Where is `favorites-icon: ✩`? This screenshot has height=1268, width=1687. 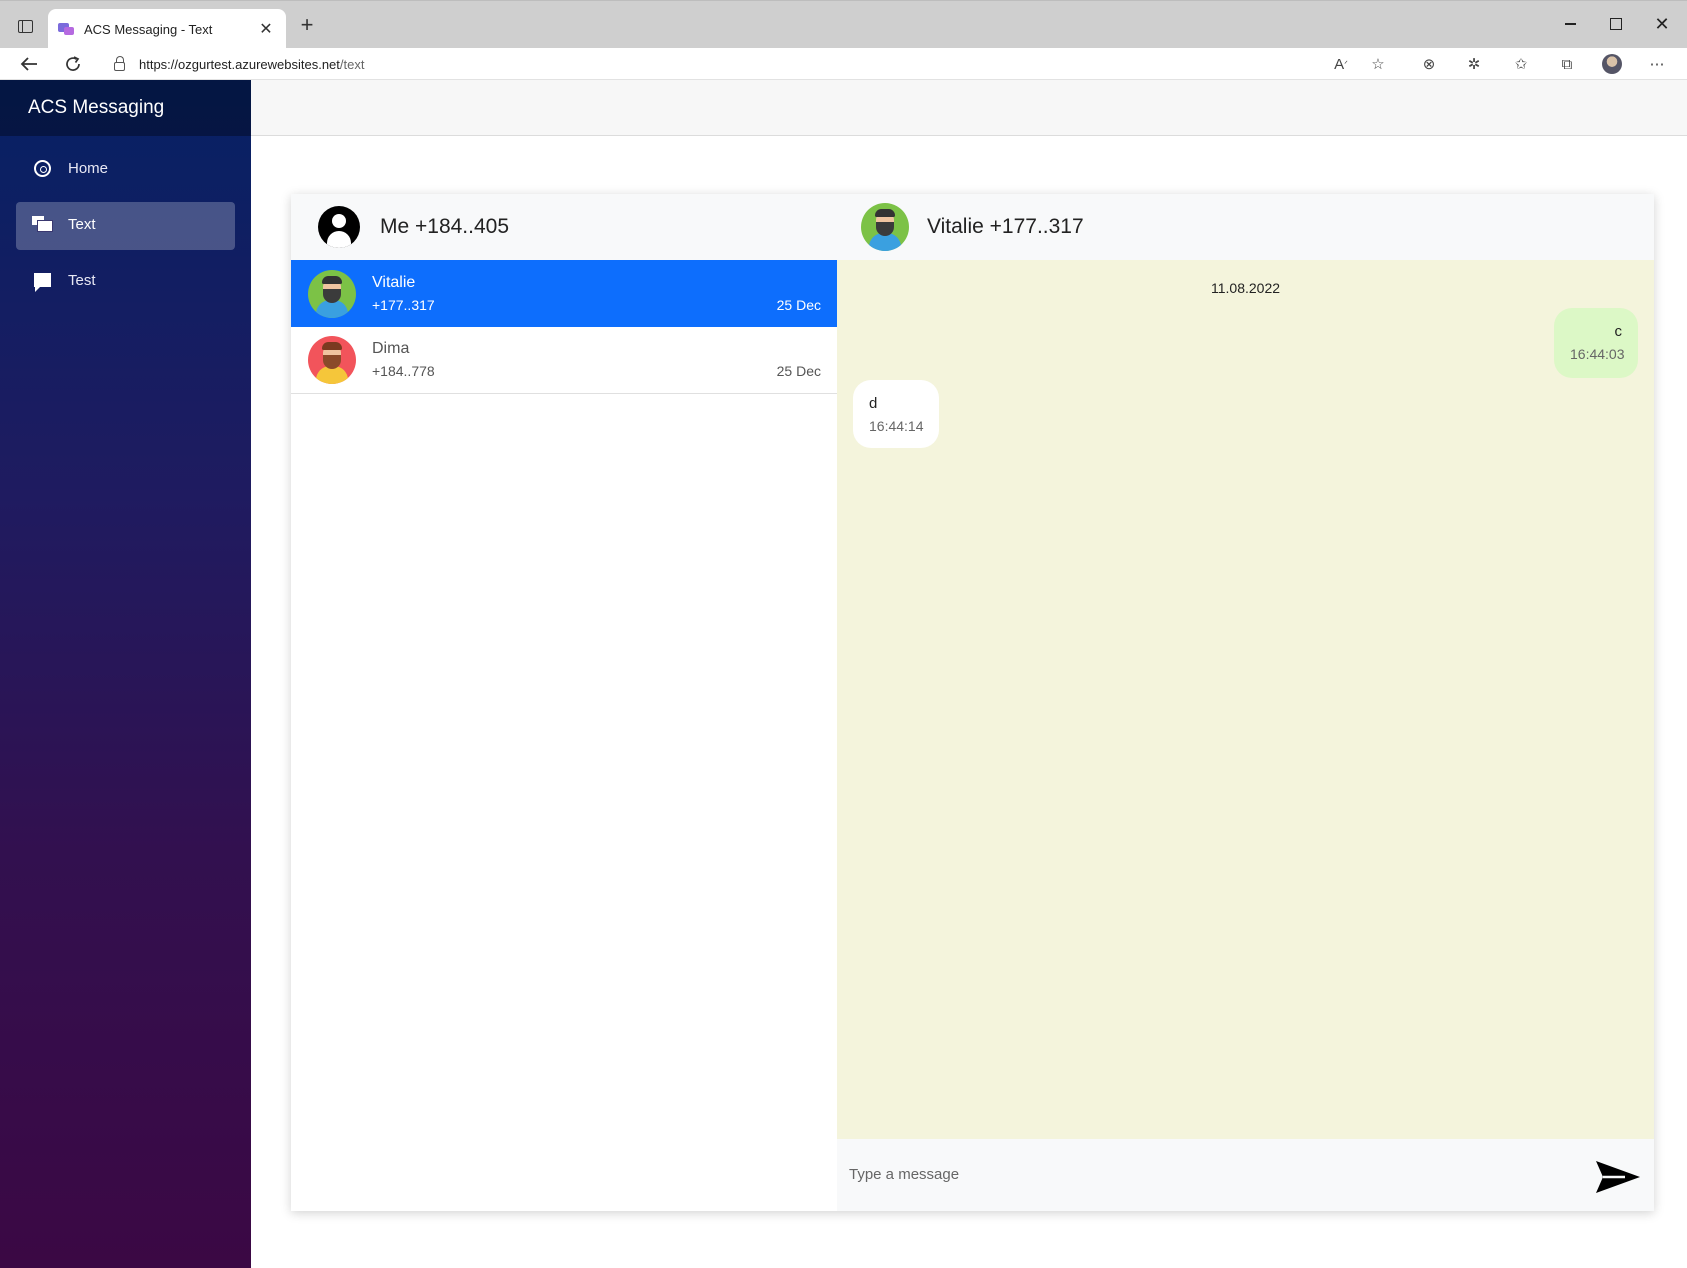 favorites-icon: ✩ is located at coordinates (1521, 64).